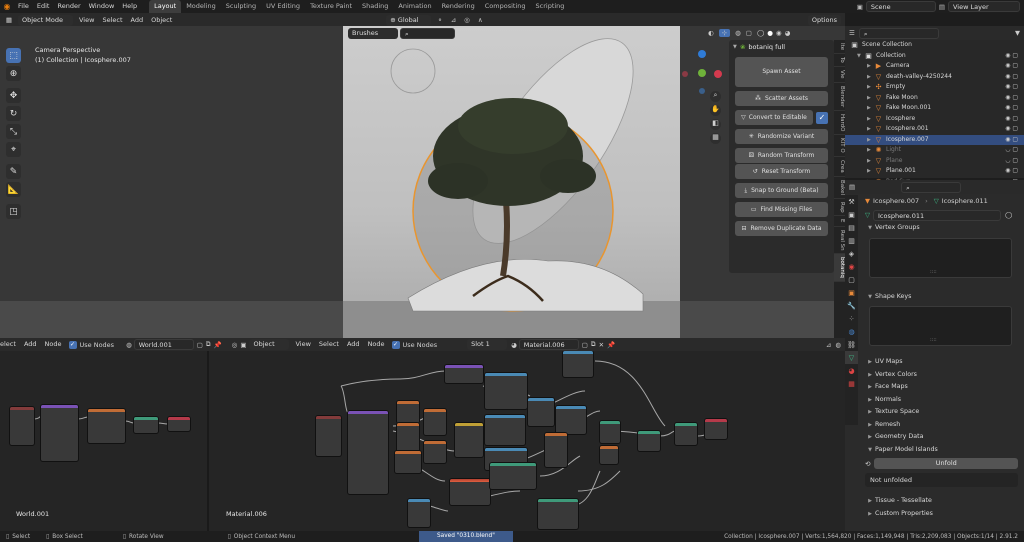 This screenshot has width=1024, height=542. Describe the element at coordinates (409, 20) in the screenshot. I see `orientation-select: ⊕ Global` at that location.